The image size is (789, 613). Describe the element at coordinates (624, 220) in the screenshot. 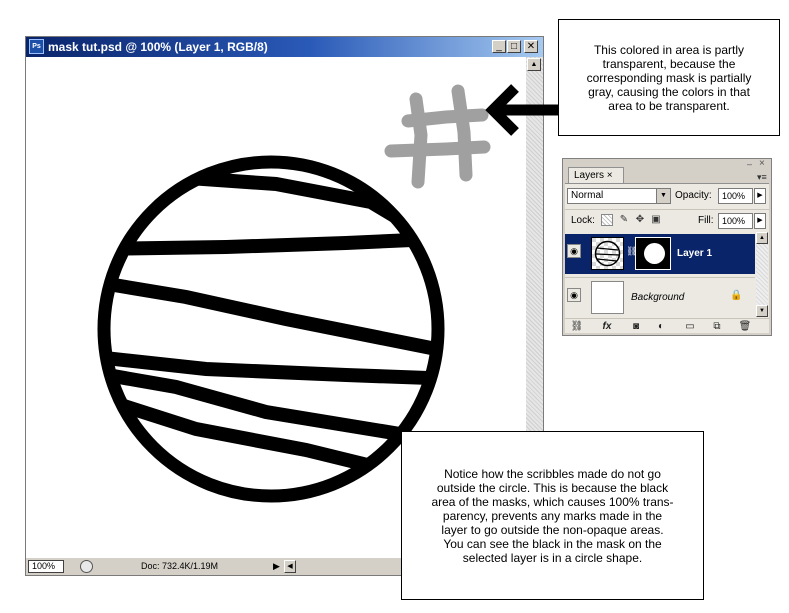

I see `lock-image-pixels-icon: ✎` at that location.